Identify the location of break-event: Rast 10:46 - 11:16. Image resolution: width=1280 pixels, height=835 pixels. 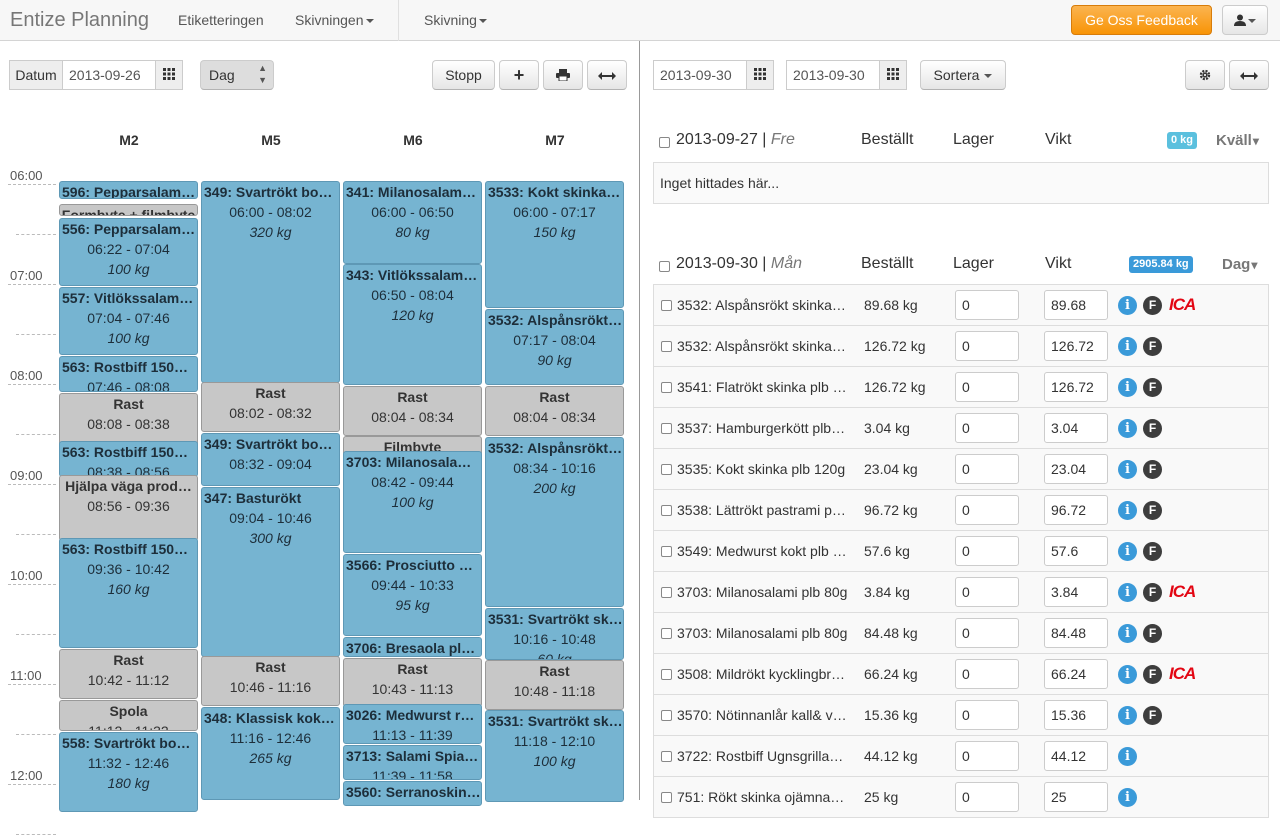
(270, 681).